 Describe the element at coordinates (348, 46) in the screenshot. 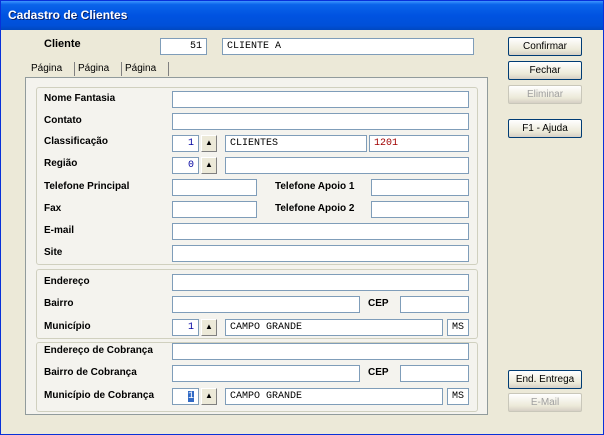

I see `cliente-name-field: CLIENTE A` at that location.